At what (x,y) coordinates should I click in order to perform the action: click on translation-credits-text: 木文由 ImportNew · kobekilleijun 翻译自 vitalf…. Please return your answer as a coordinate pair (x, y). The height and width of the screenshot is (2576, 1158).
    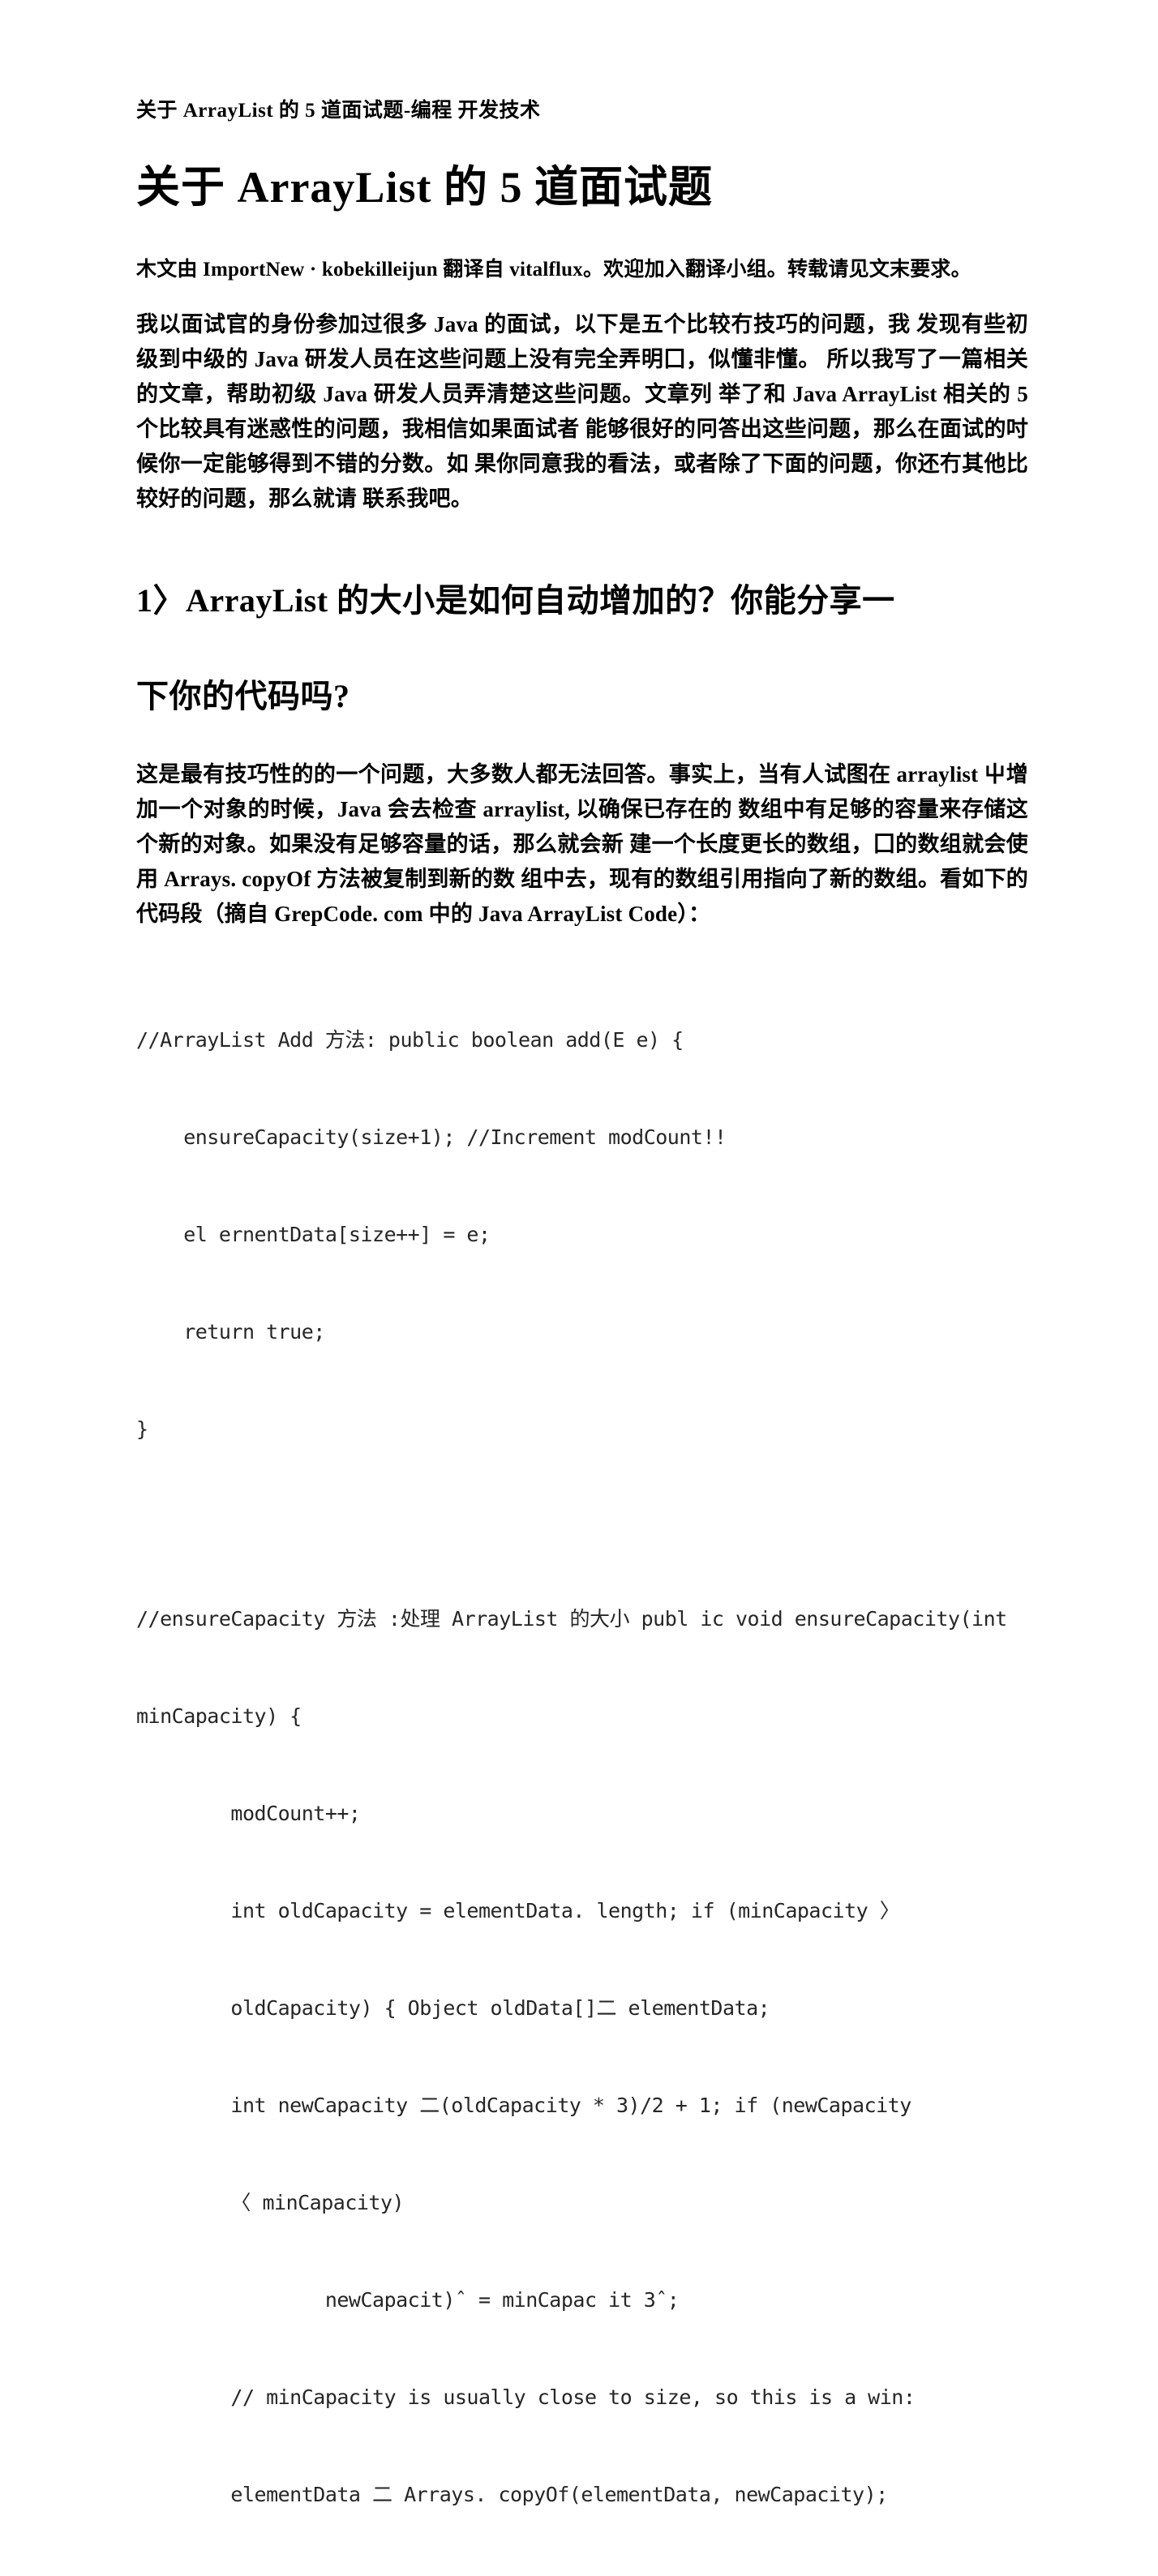
    Looking at the image, I should click on (553, 269).